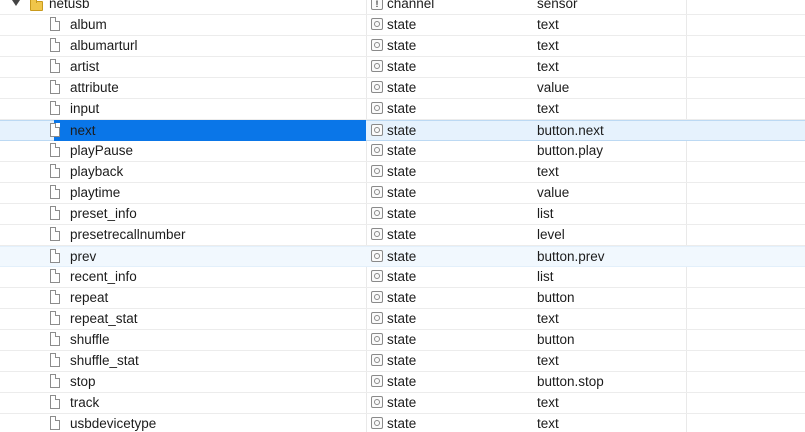 This screenshot has width=805, height=432. Describe the element at coordinates (85, 402) in the screenshot. I see `tree-row-name: track` at that location.